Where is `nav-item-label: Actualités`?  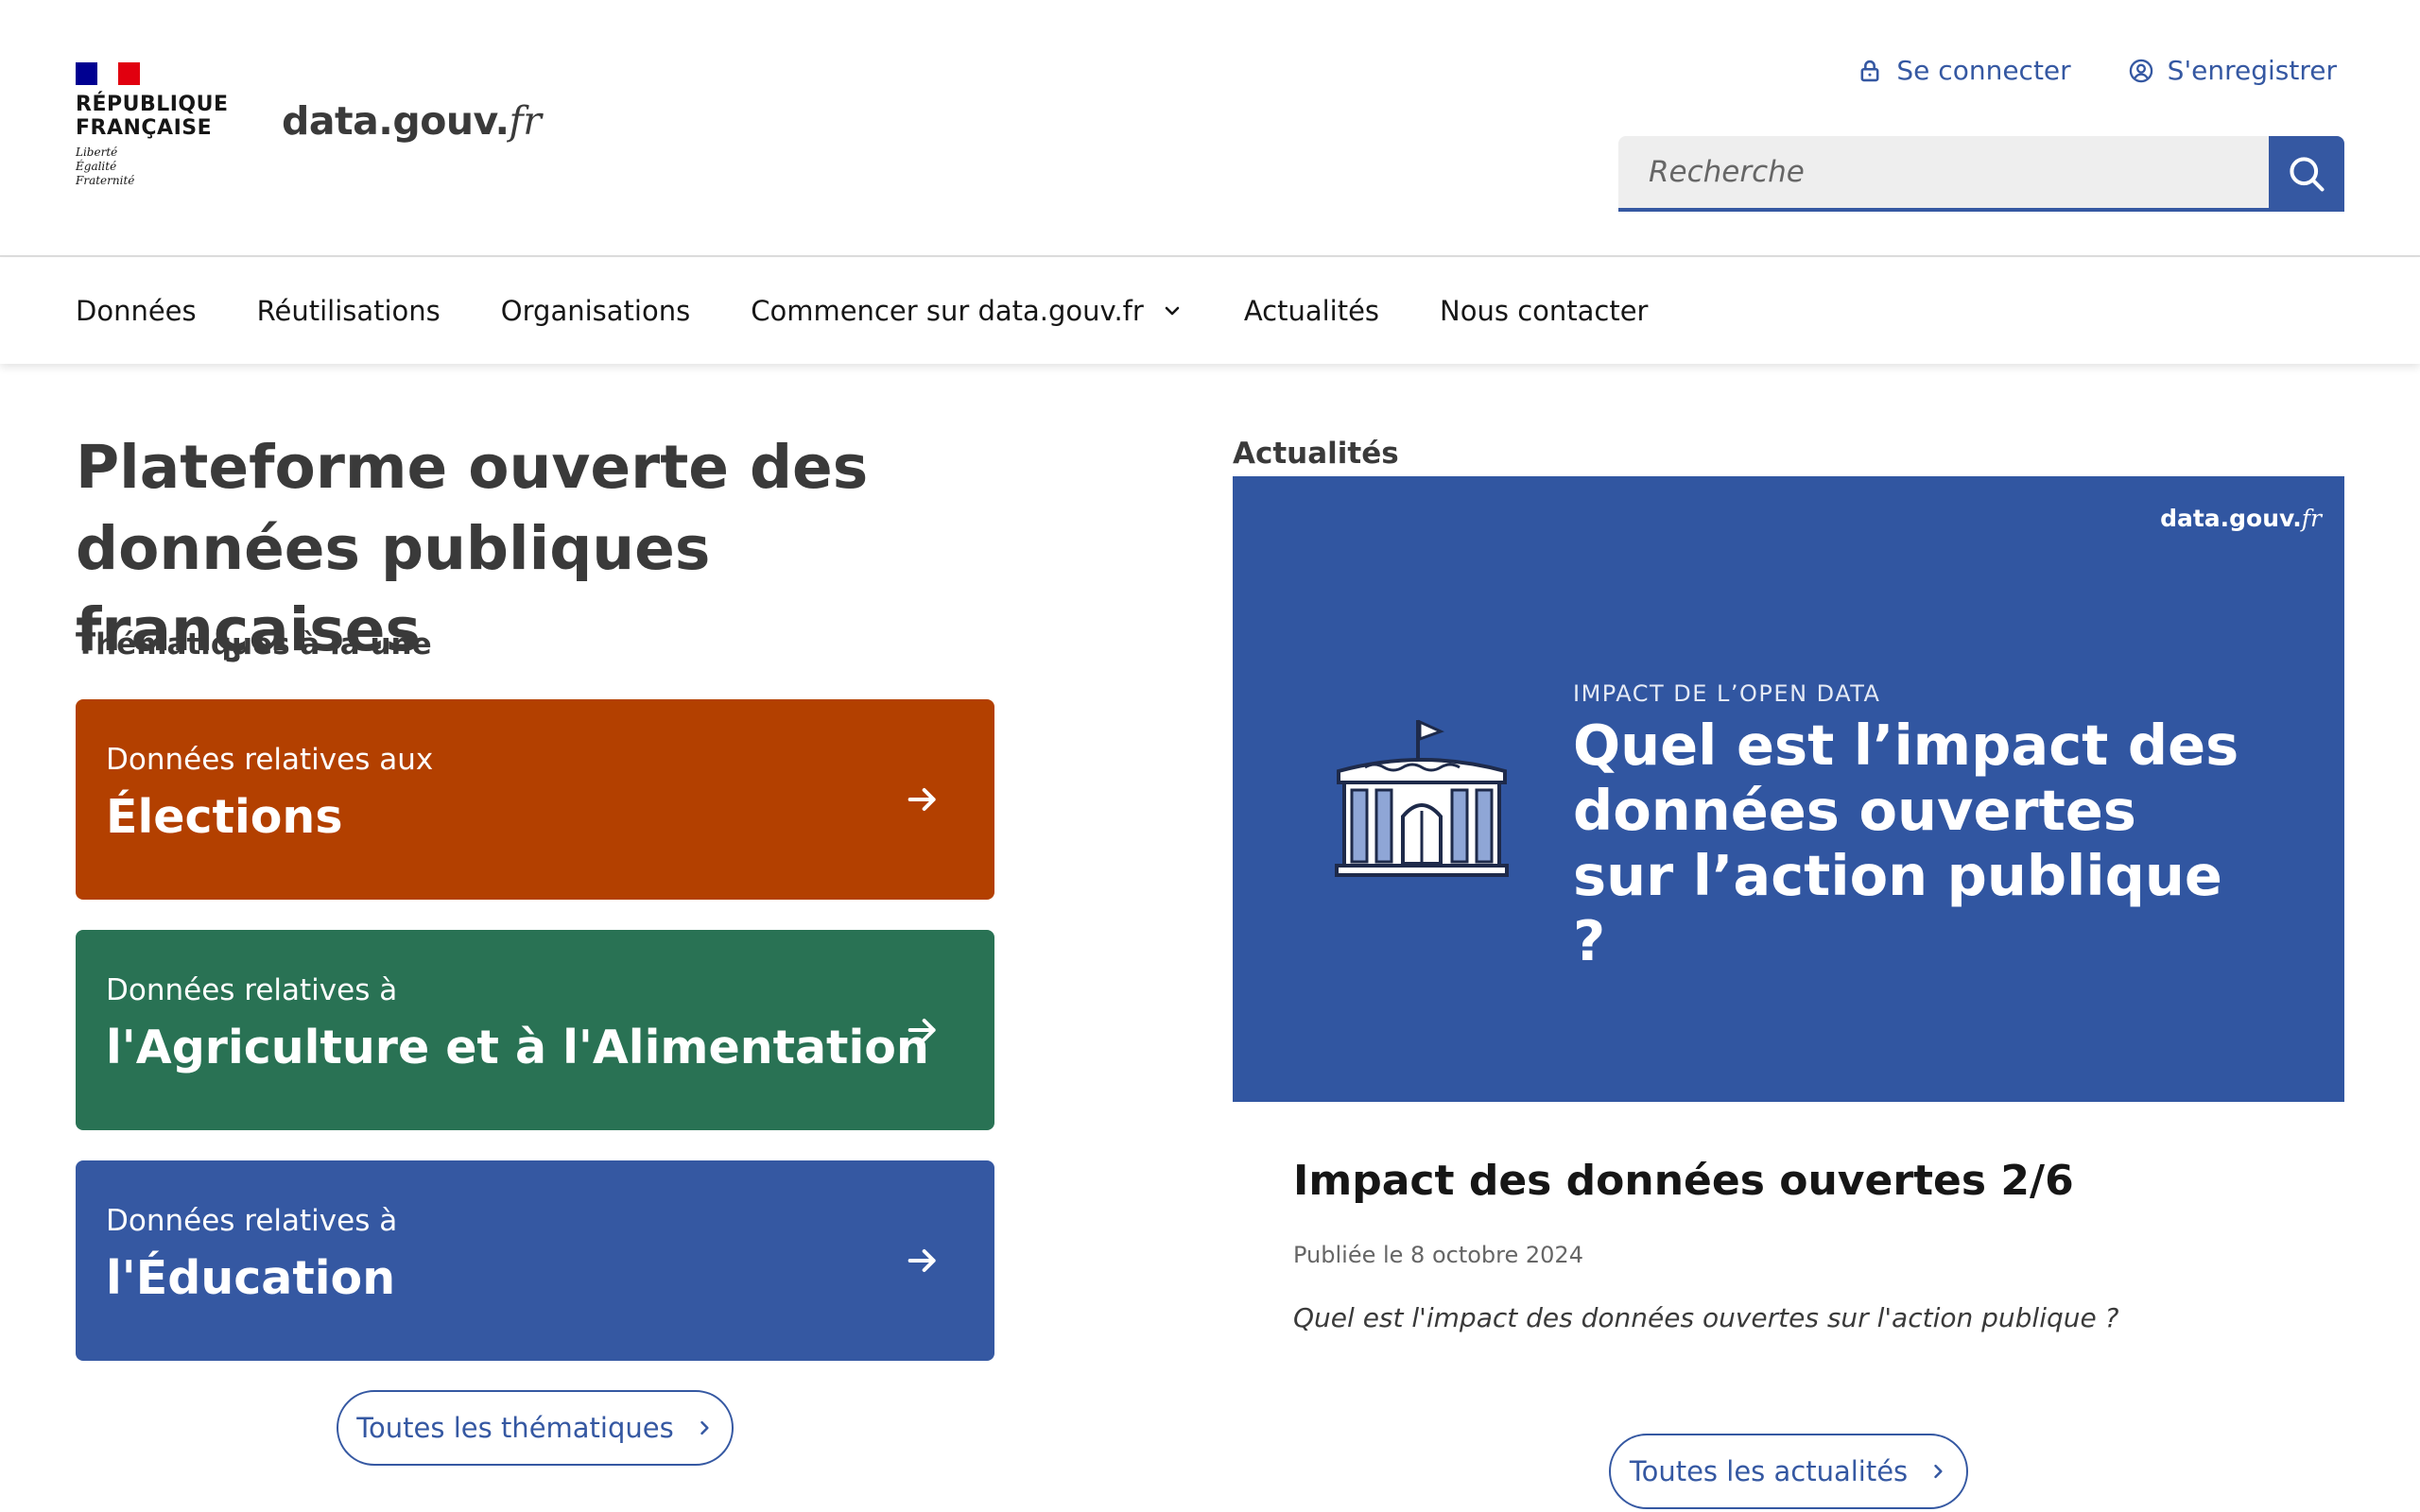
nav-item-label: Actualités is located at coordinates (1311, 311).